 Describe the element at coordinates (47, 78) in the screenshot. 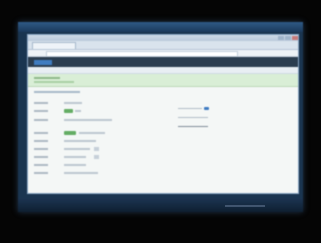

I see `banner-heading` at that location.